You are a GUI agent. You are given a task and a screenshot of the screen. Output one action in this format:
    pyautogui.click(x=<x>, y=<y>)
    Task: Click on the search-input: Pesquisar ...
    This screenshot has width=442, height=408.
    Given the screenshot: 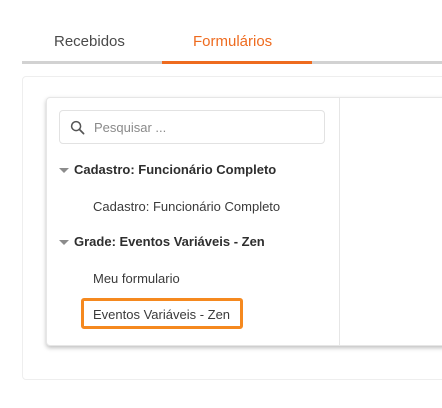 What is the action you would take?
    pyautogui.click(x=192, y=127)
    